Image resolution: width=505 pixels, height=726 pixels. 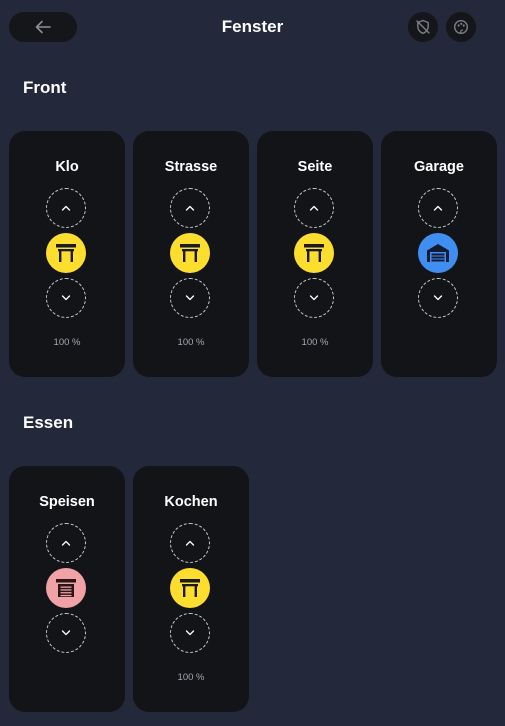 I want to click on theme-button, so click(x=461, y=27).